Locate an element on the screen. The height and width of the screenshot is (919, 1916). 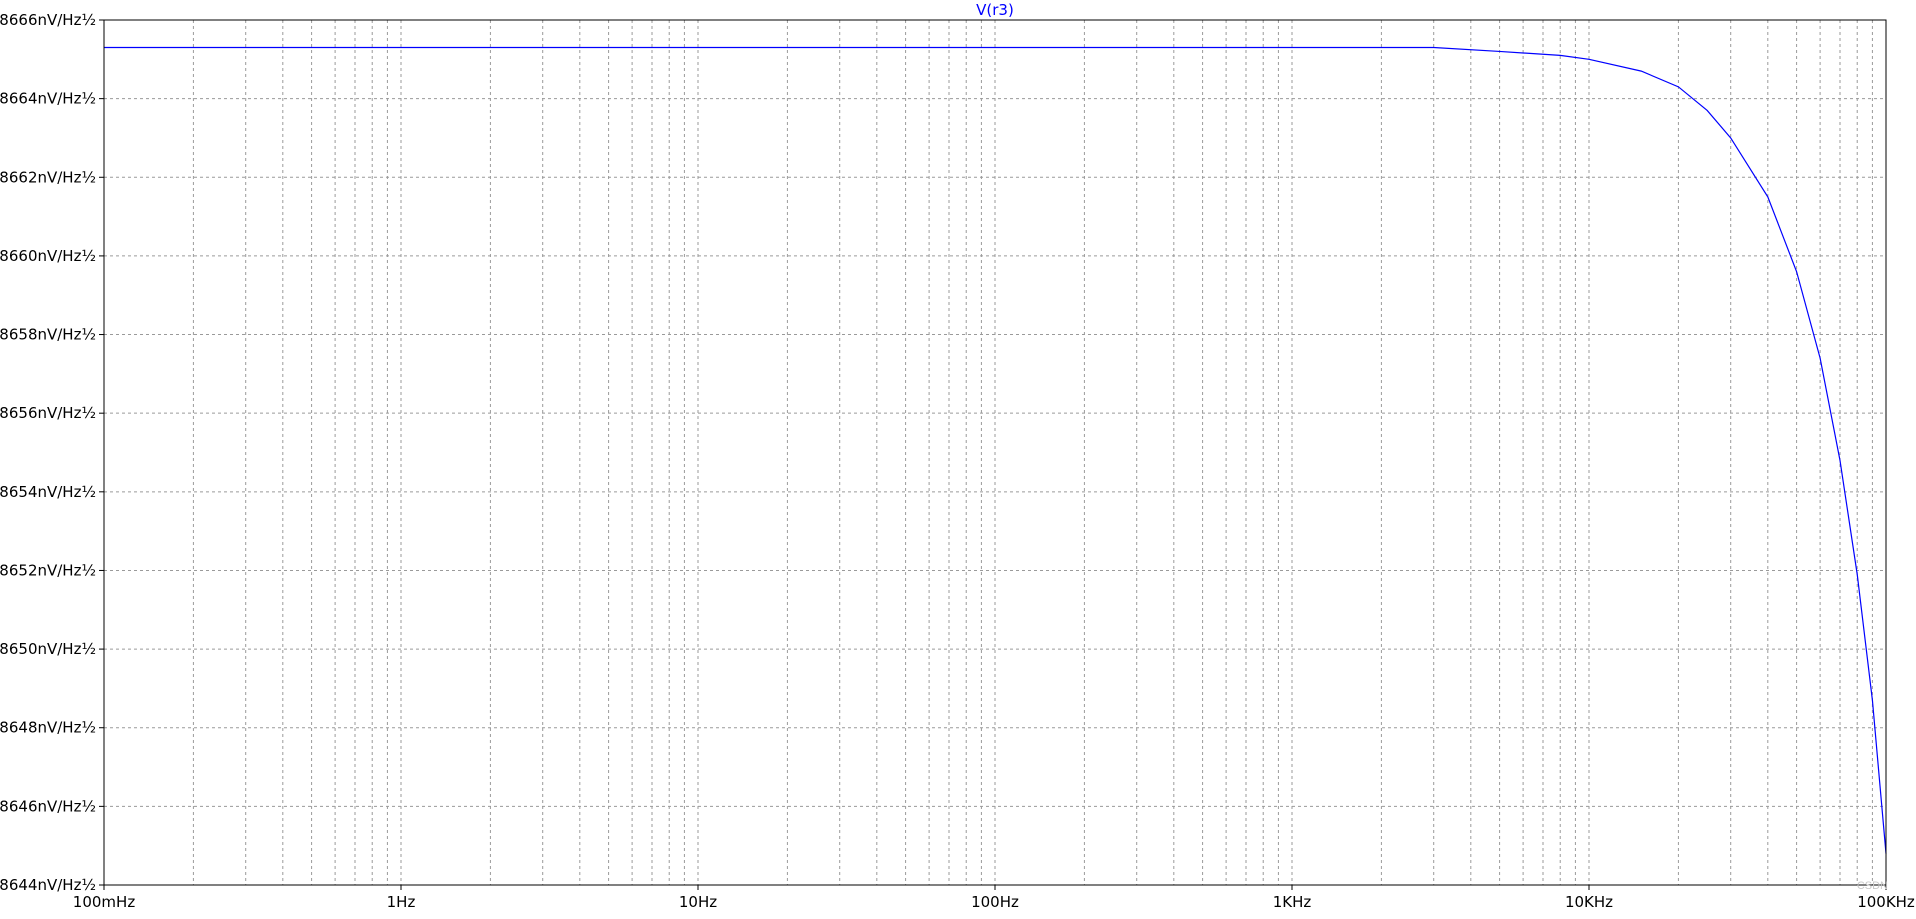
x-tick-label: 1KHz is located at coordinates (1292, 902).